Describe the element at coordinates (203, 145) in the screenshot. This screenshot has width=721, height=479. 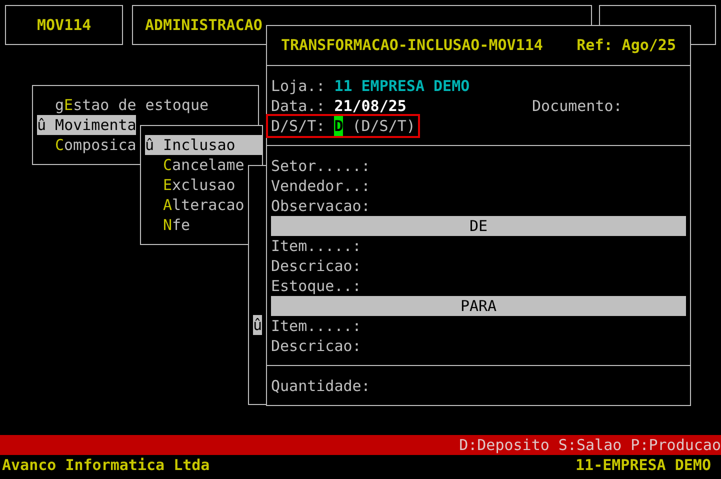
I see `menu-item: û Inclusao` at that location.